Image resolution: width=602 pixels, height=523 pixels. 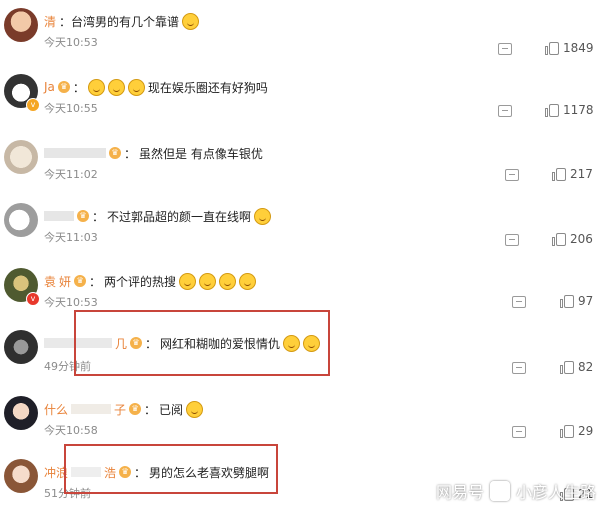 What do you see at coordinates (120, 409) in the screenshot?
I see `username-part: 子` at bounding box center [120, 409].